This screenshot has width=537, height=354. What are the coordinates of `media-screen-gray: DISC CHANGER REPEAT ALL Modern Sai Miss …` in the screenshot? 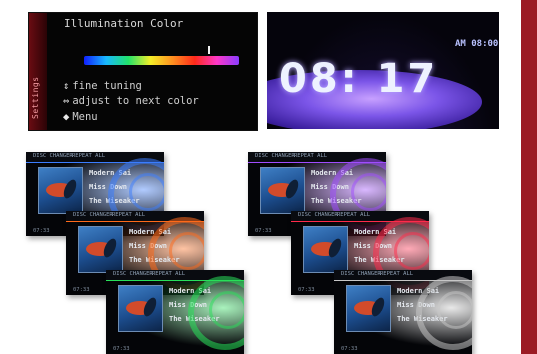 It's located at (403, 312).